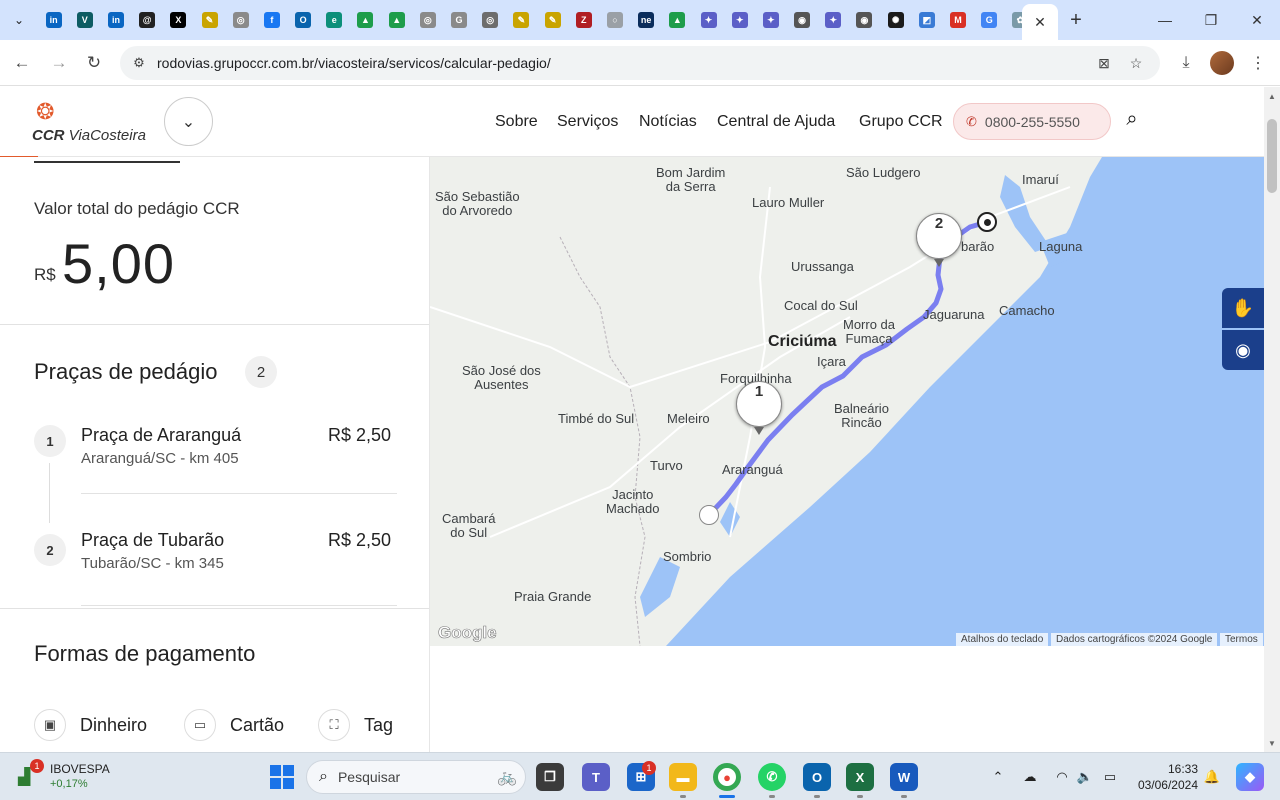  I want to click on facebook-icon: f, so click(271, 20).